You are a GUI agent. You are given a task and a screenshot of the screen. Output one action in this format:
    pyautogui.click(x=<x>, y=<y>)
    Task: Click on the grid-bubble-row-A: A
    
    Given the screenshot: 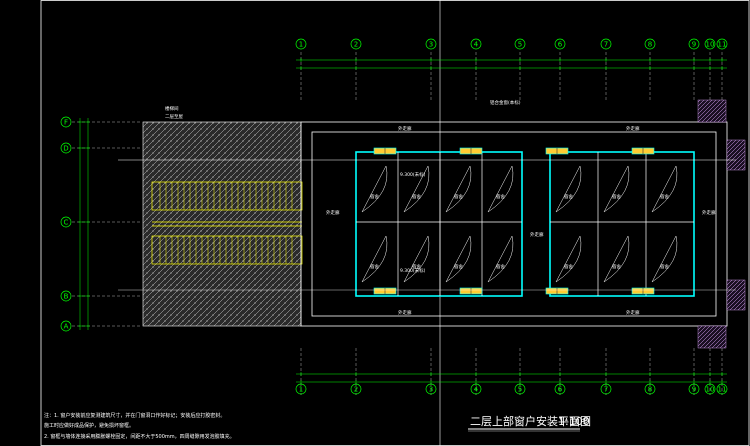 What is the action you would take?
    pyautogui.click(x=66, y=326)
    